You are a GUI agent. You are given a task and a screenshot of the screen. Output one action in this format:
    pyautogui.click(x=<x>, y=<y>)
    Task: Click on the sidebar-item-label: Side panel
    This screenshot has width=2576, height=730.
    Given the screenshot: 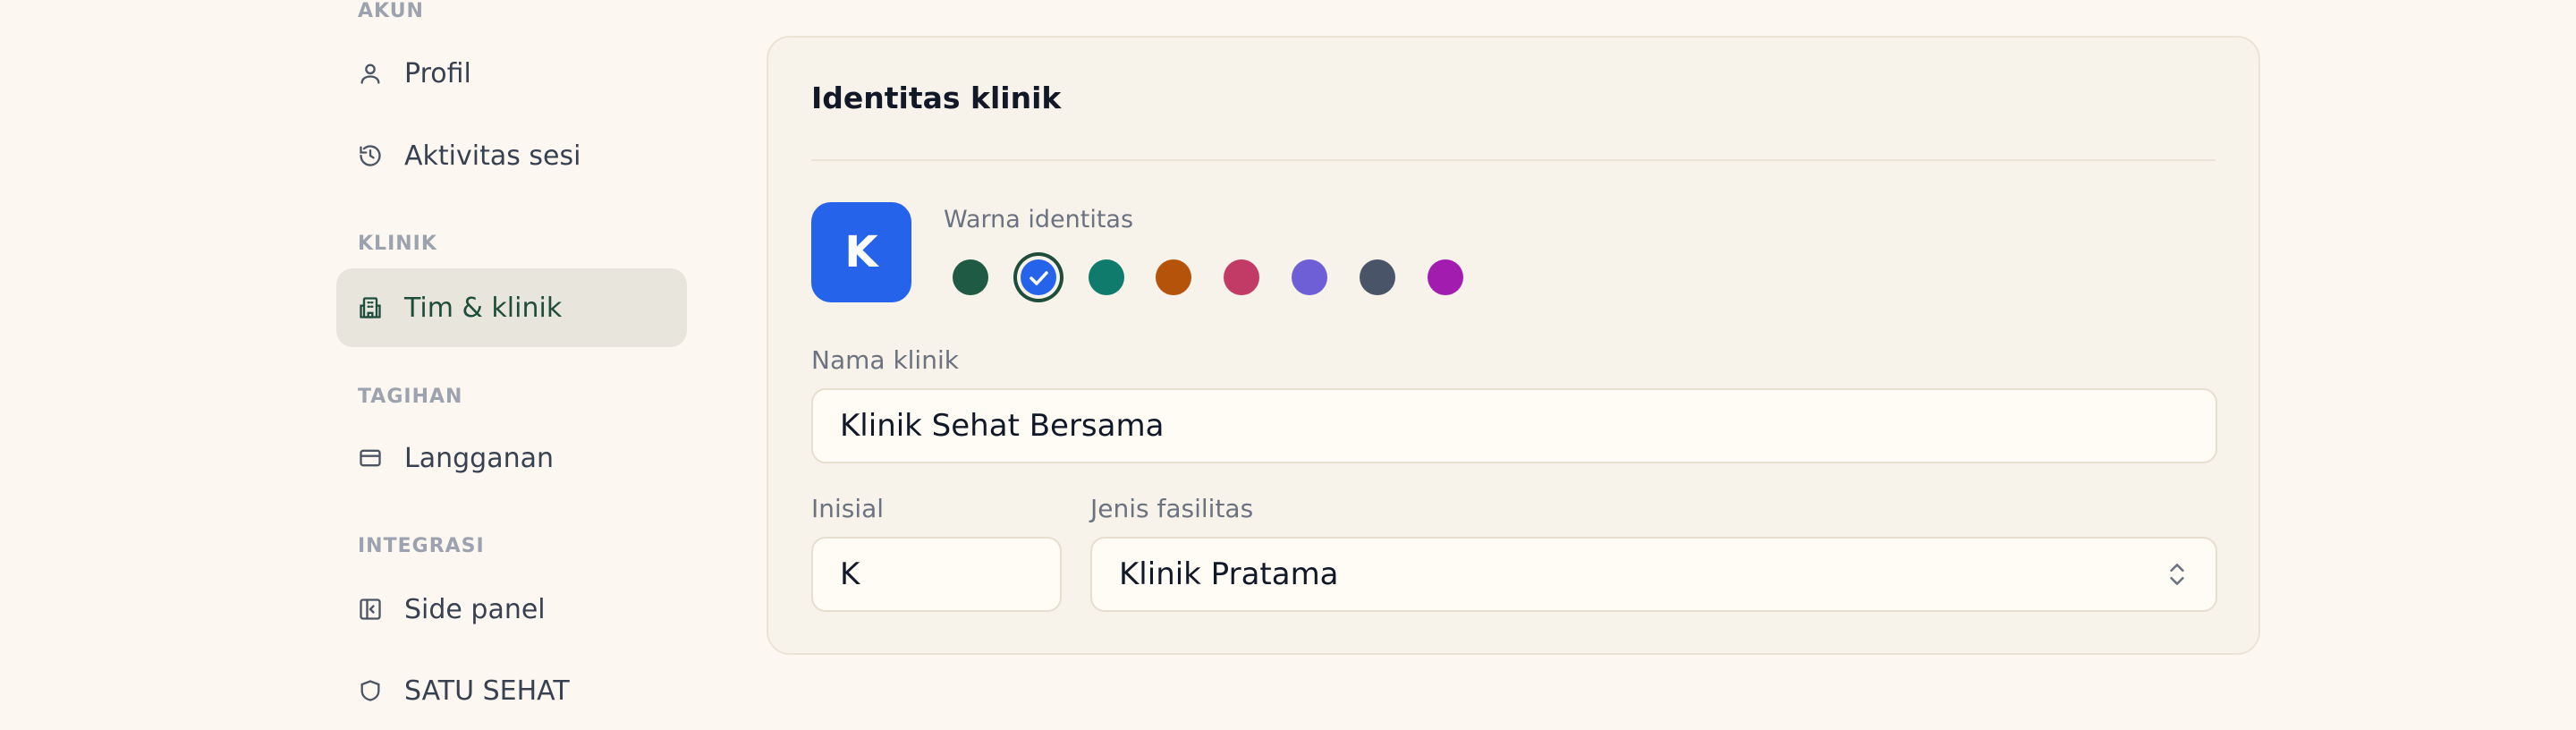 What is the action you would take?
    pyautogui.click(x=475, y=609)
    